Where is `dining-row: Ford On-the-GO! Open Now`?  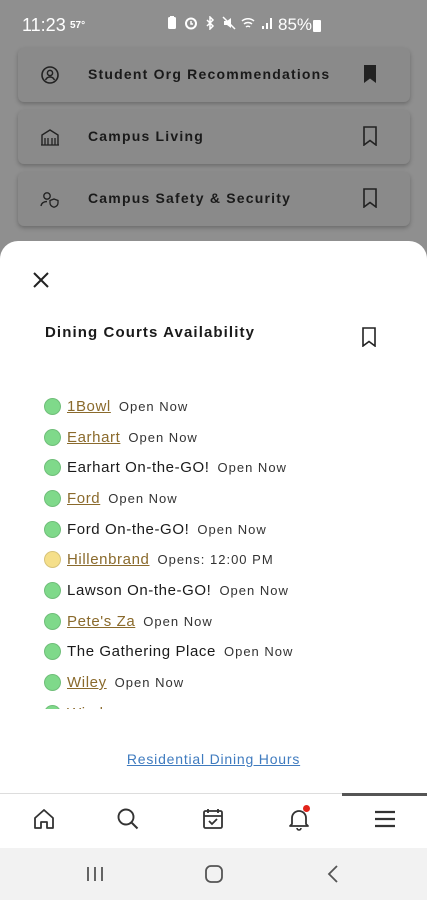
dining-row: Ford On-the-GO! Open Now is located at coordinates (224, 529).